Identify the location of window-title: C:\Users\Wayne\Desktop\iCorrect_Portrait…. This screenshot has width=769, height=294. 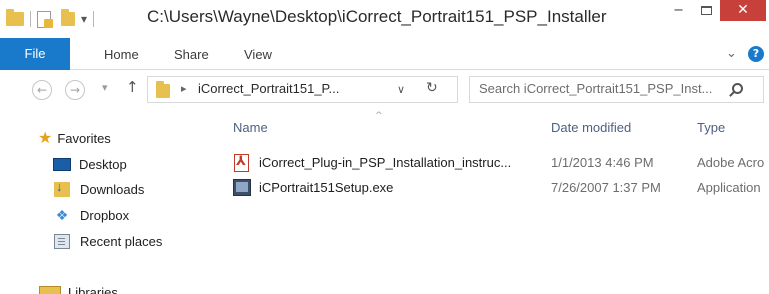
(377, 16).